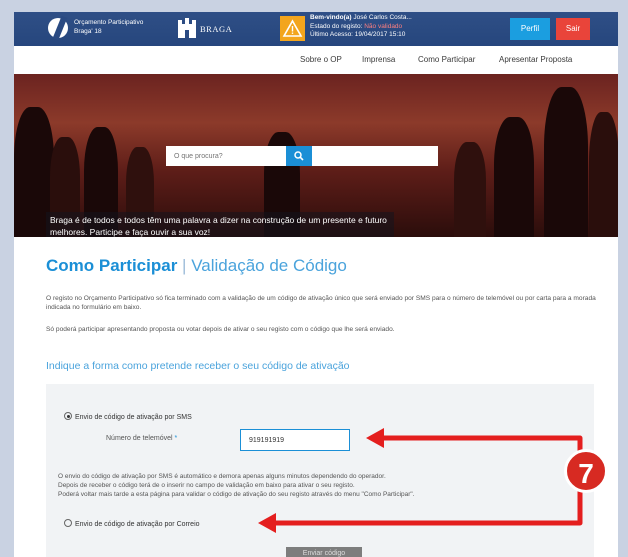 The height and width of the screenshot is (557, 628). What do you see at coordinates (427, 506) in the screenshot?
I see `arrow-to-mail` at bounding box center [427, 506].